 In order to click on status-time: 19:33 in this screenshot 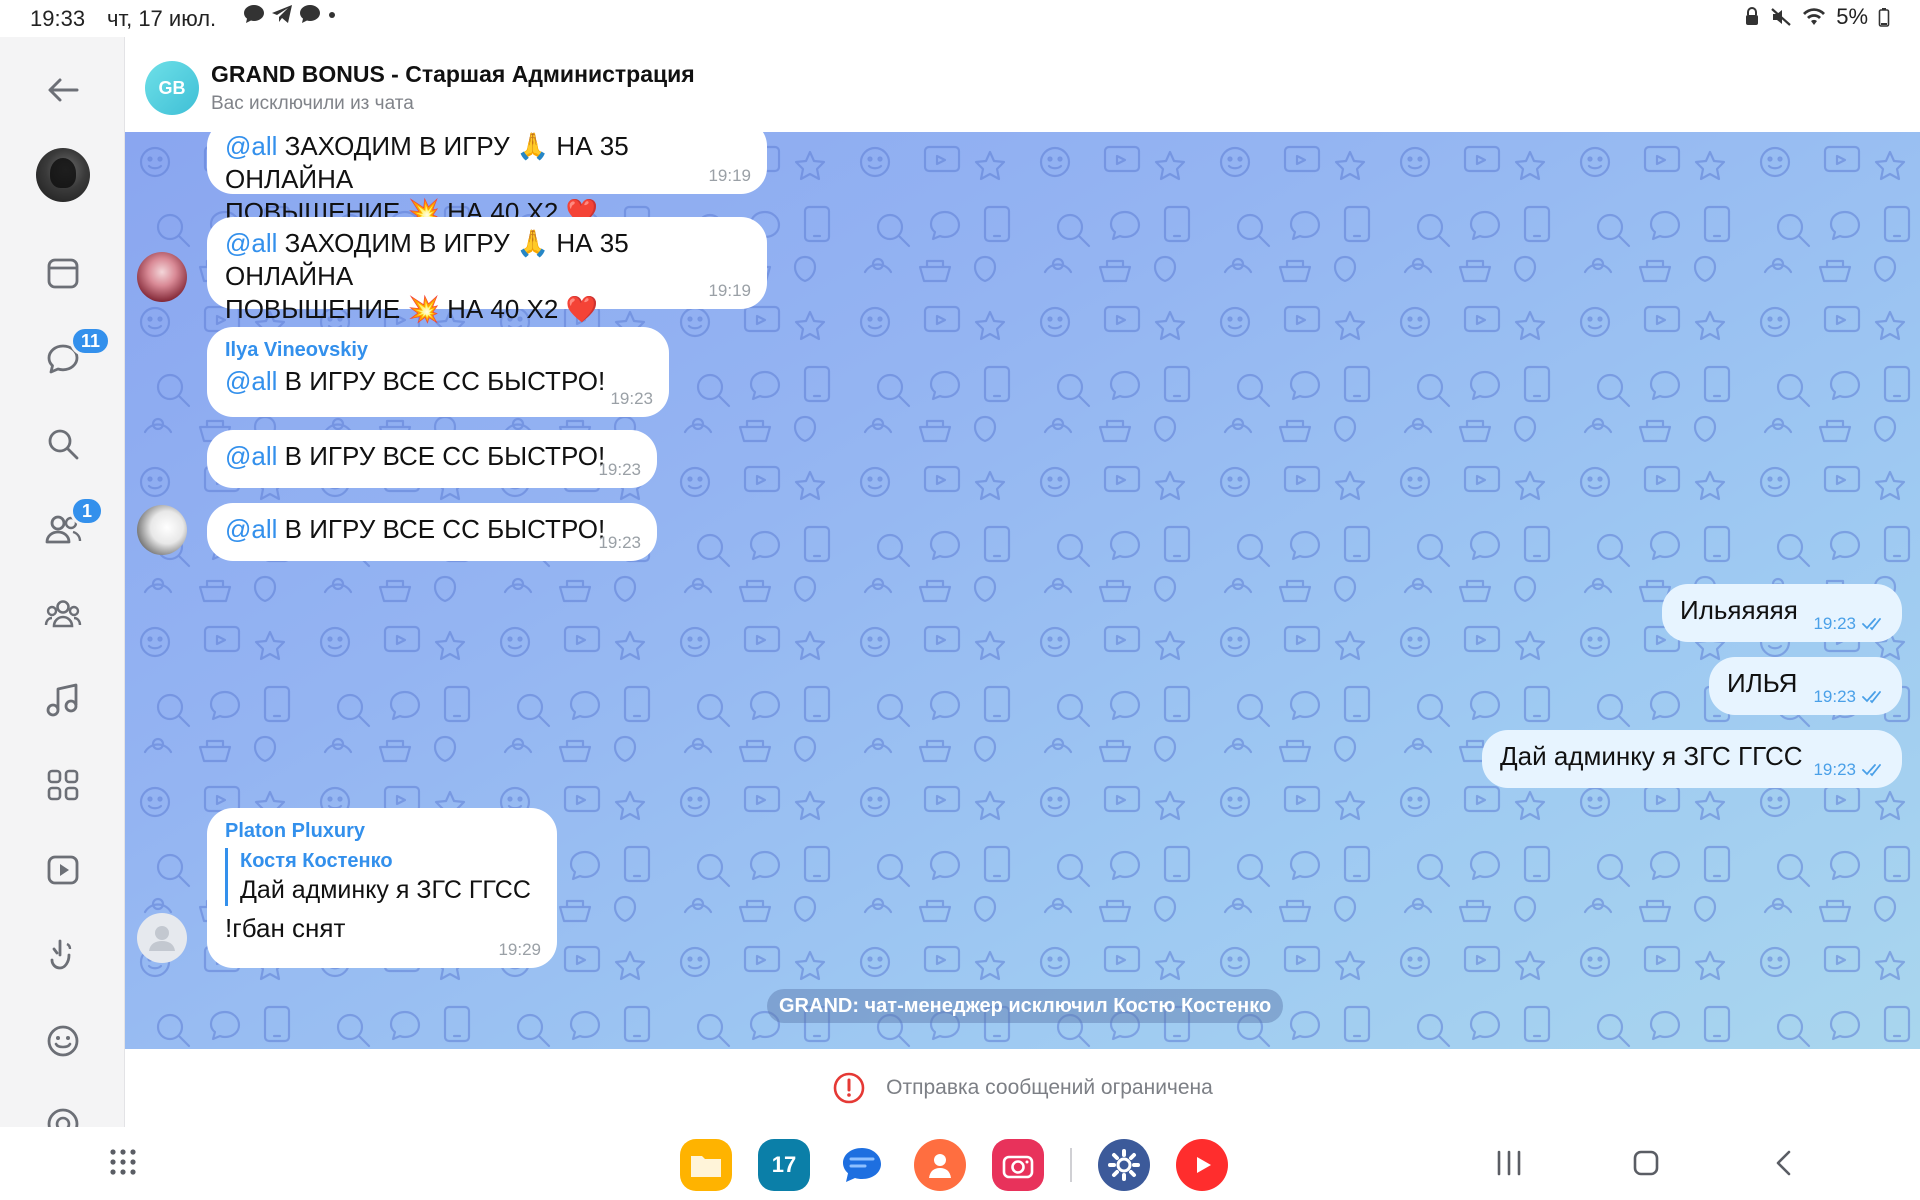, I will do `click(58, 18)`.